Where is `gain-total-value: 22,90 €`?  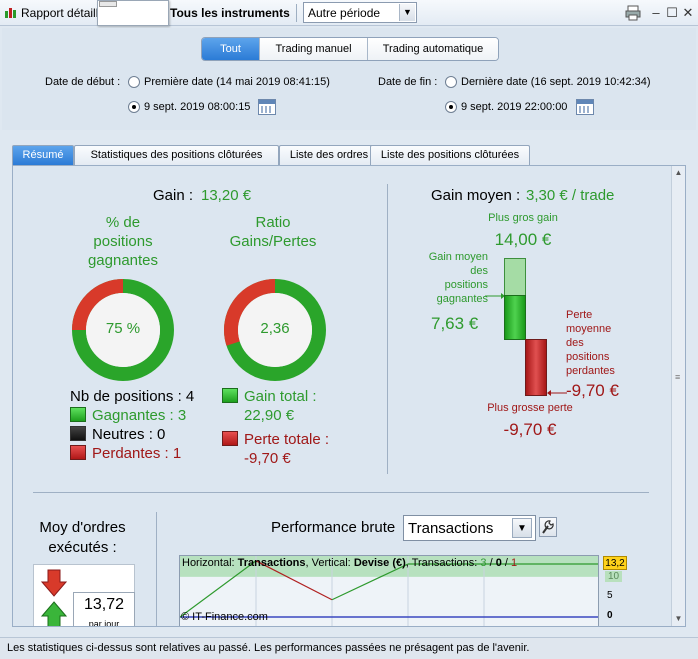 gain-total-value: 22,90 € is located at coordinates (269, 415).